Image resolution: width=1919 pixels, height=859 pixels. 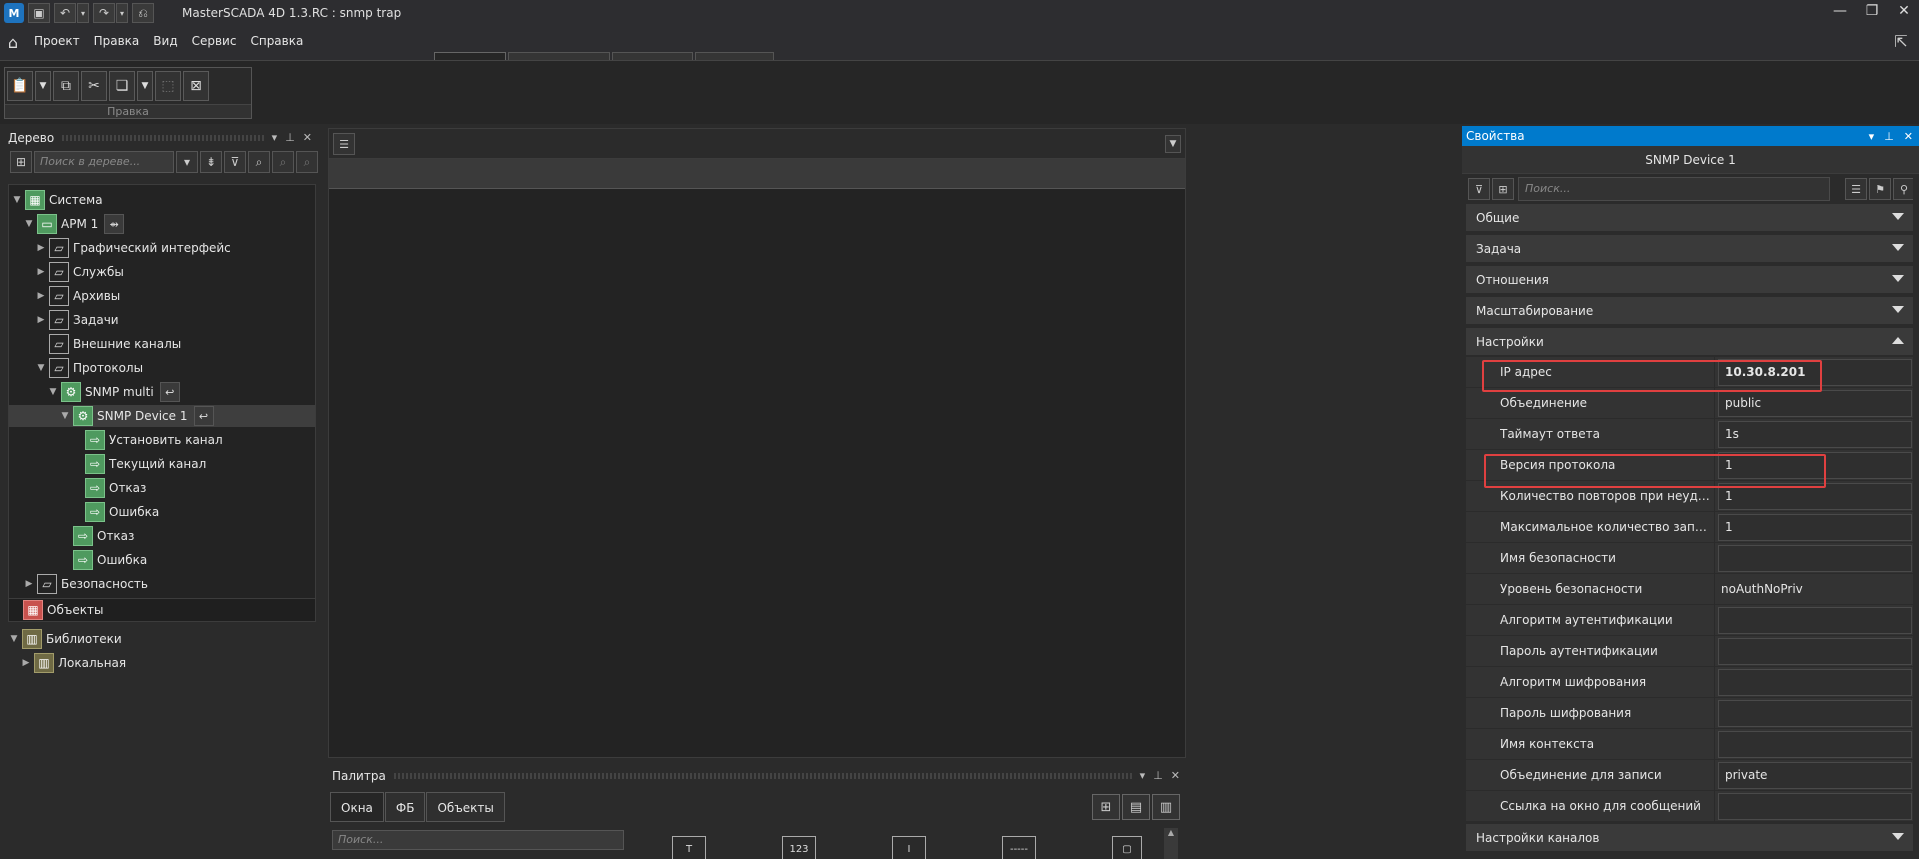 I want to click on menu-project: Проект, so click(x=57, y=41).